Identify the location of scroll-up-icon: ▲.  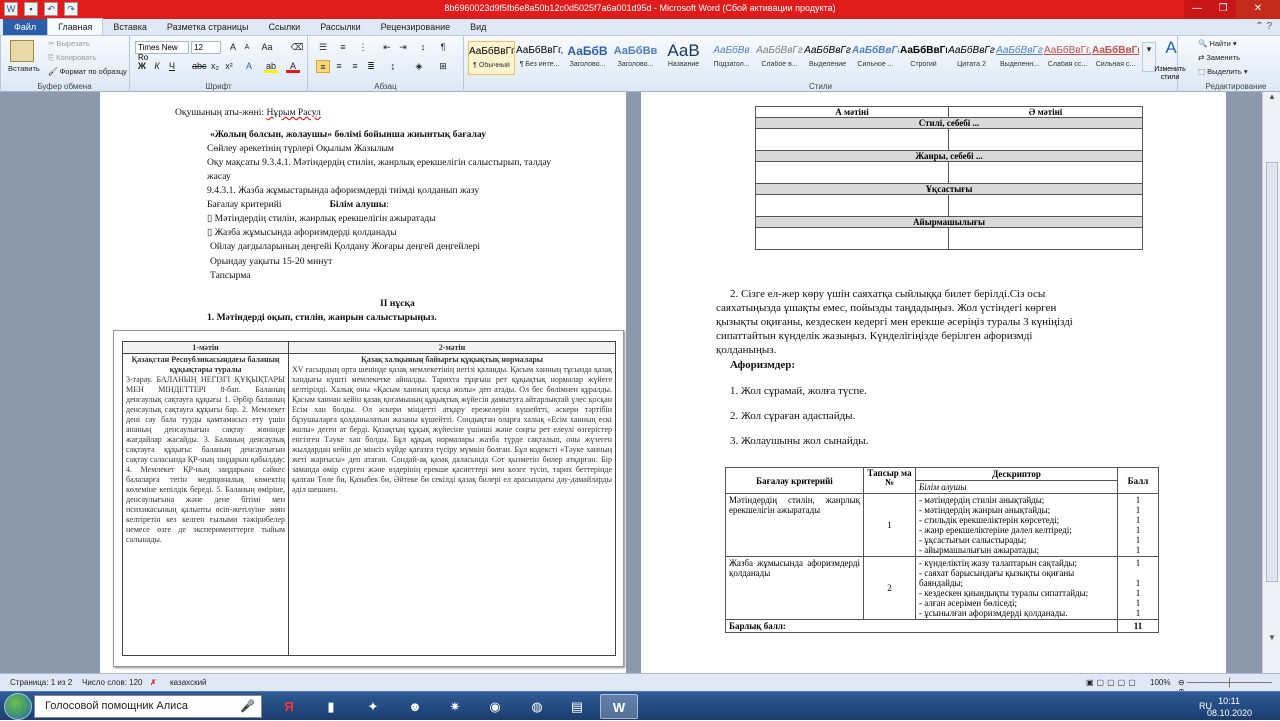
(1271, 98).